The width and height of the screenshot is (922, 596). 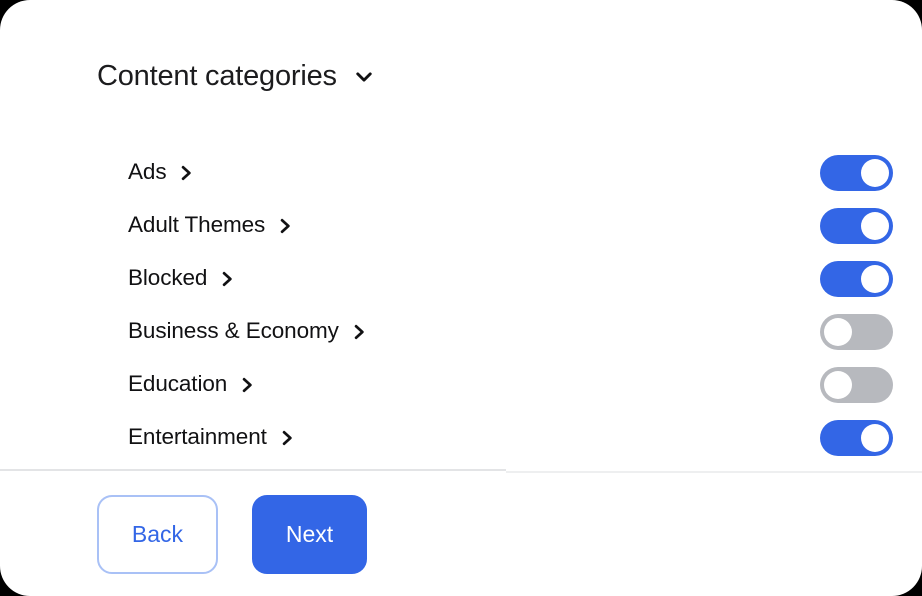 What do you see at coordinates (461, 225) in the screenshot?
I see `category-row: Adult Themes` at bounding box center [461, 225].